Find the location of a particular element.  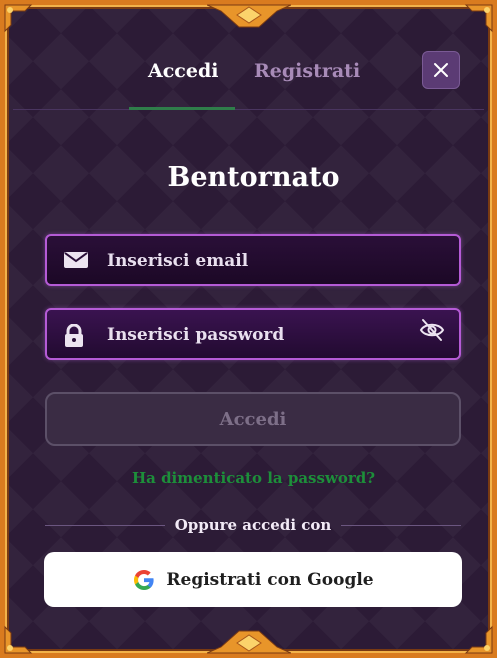

google-button-label: Registrati con Google is located at coordinates (270, 579).